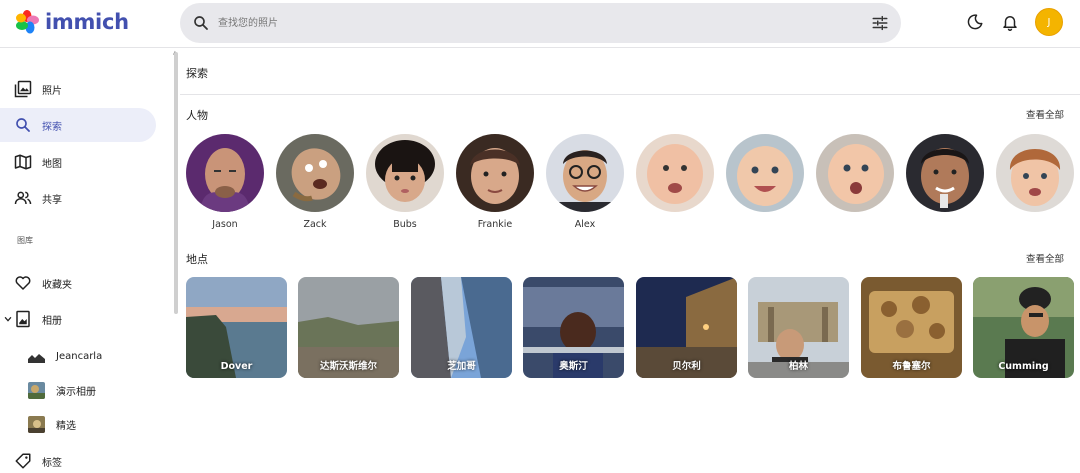 This screenshot has height=473, width=1080. I want to click on sidebar-item-label: 共享, so click(52, 200).